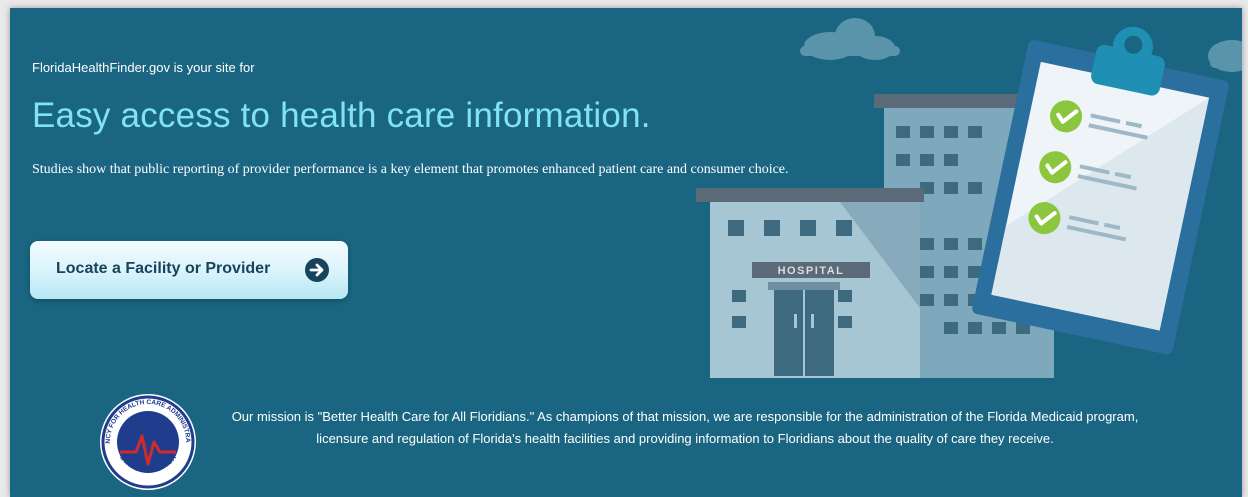 This screenshot has height=497, width=1248. Describe the element at coordinates (810, 283) in the screenshot. I see `hospital-building: HOSPITAL` at that location.